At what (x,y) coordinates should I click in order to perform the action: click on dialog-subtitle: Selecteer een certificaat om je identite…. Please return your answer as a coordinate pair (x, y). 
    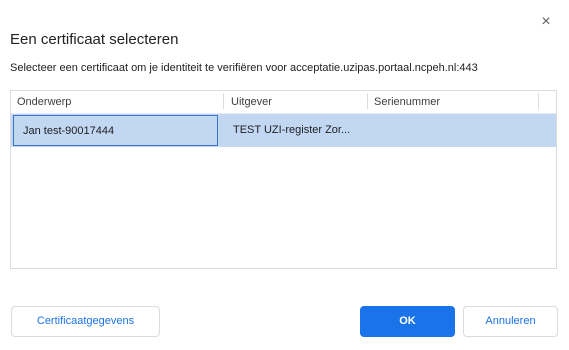
    Looking at the image, I should click on (244, 68).